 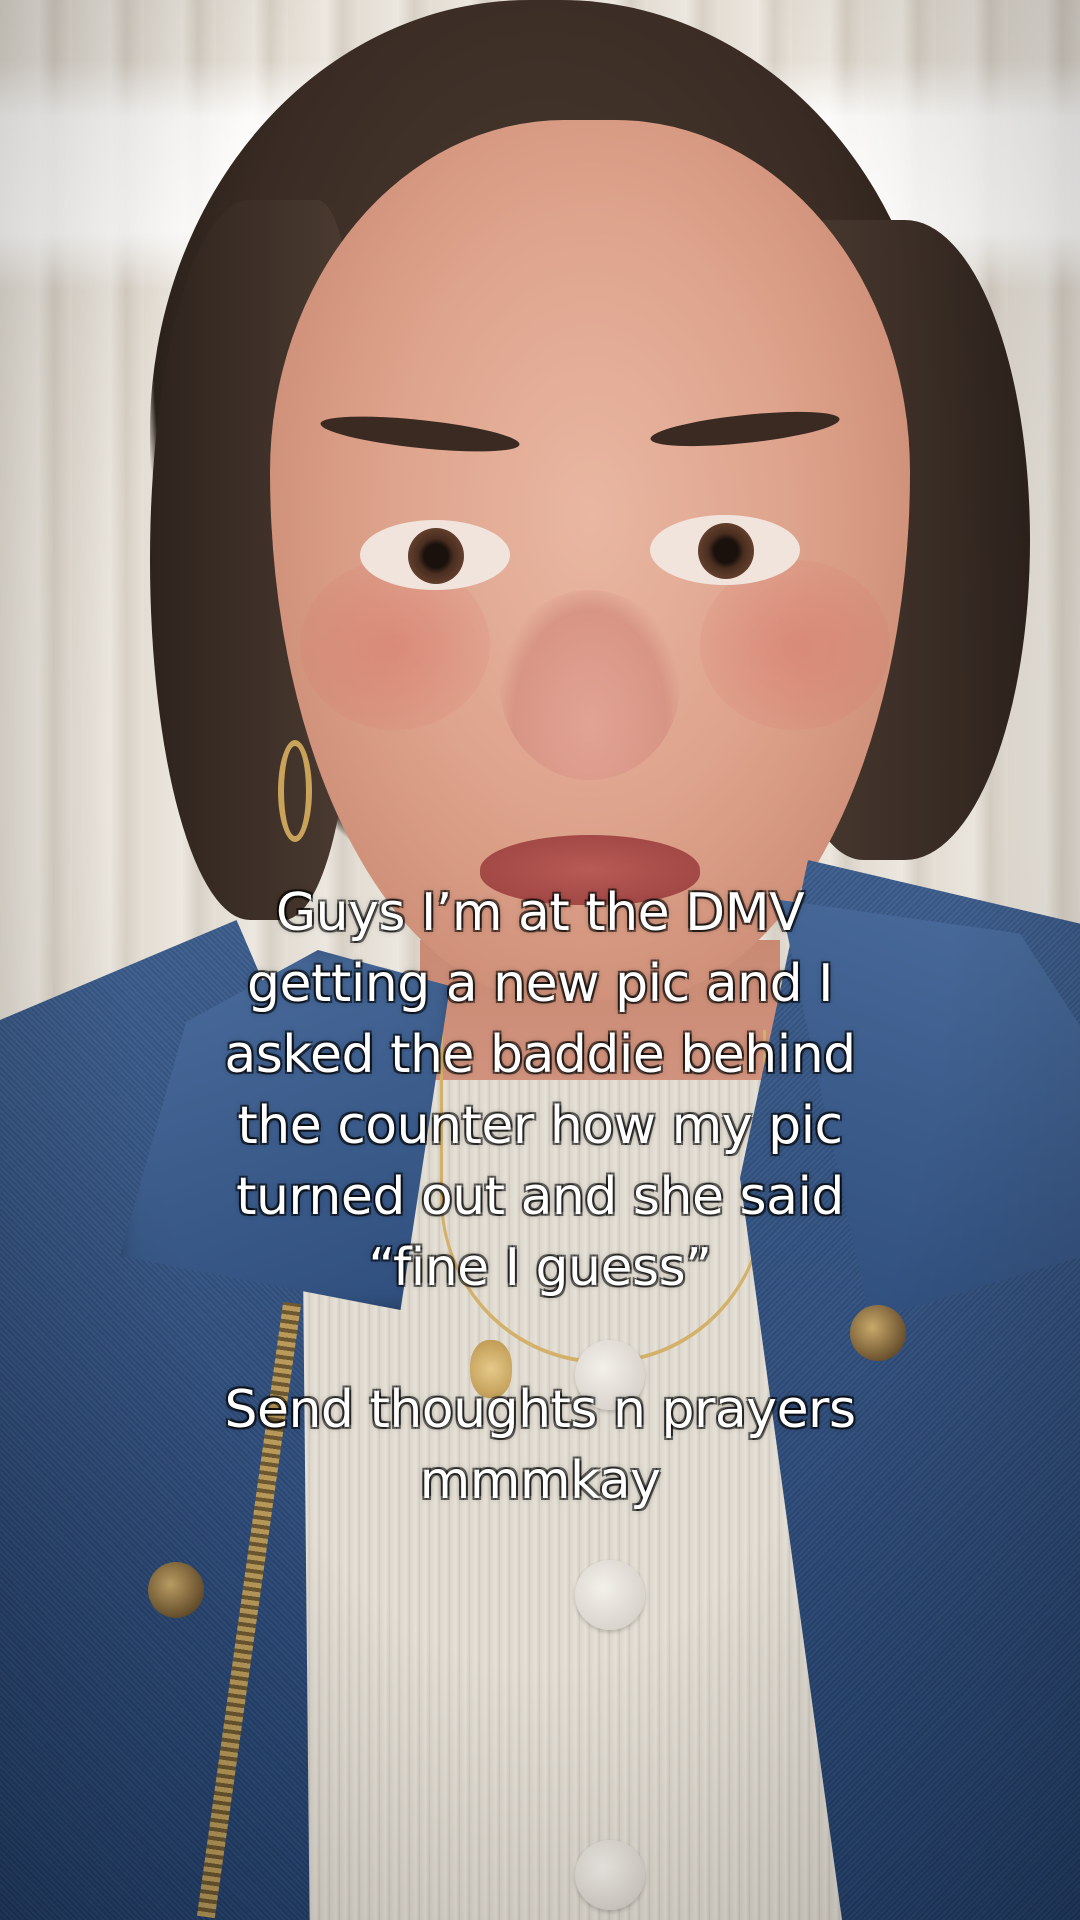 What do you see at coordinates (540, 1055) in the screenshot?
I see `caption-line: asked the baddie behind` at bounding box center [540, 1055].